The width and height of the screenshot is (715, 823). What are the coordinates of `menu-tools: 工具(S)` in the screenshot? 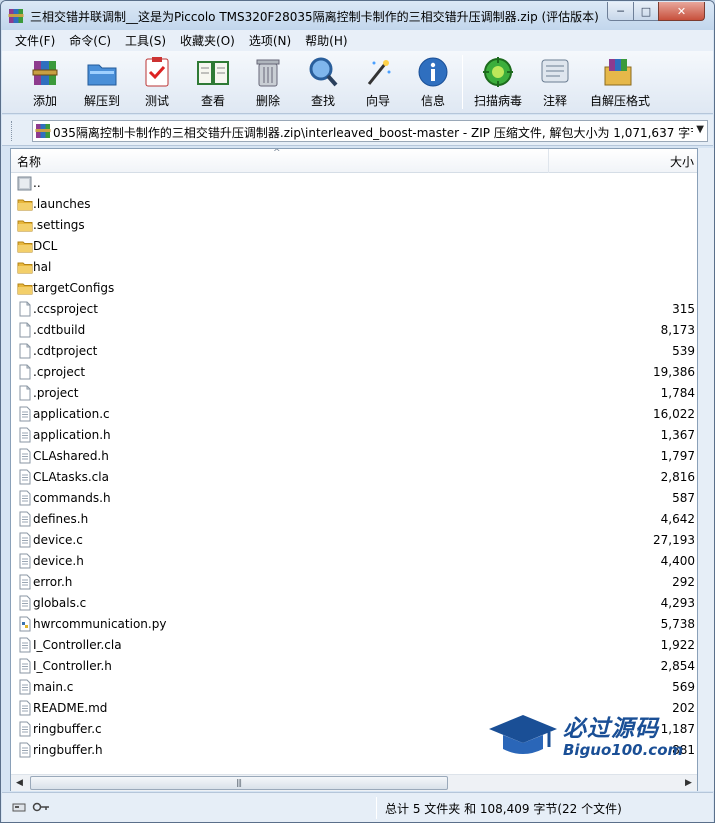 It's located at (145, 40).